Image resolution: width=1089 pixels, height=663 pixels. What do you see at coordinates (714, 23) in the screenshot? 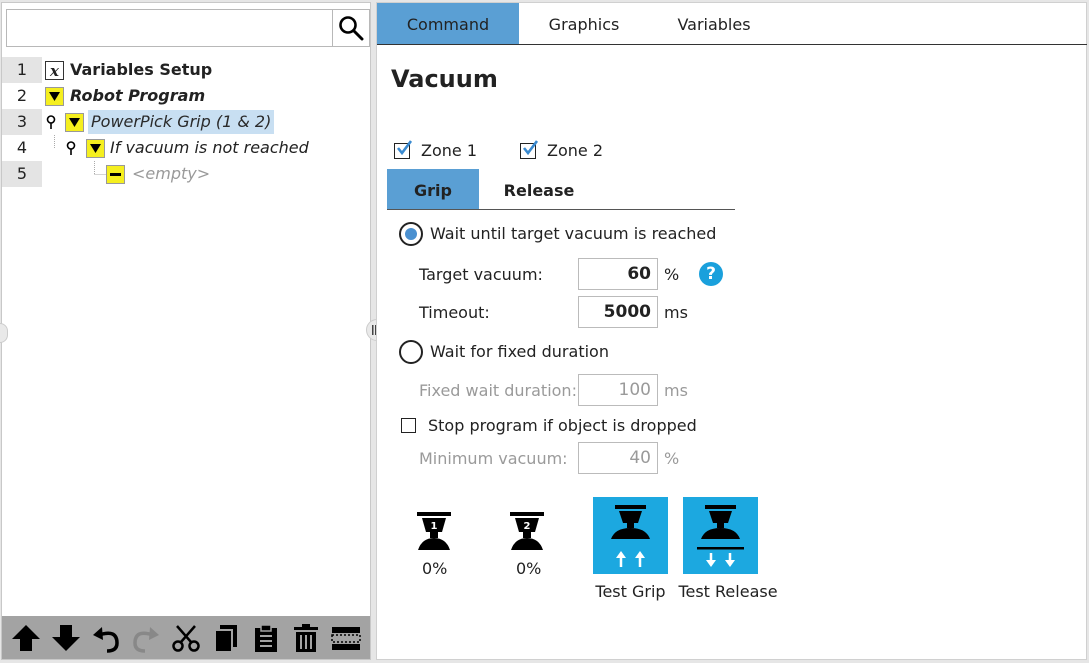
I see `tab-variables: Variables` at bounding box center [714, 23].